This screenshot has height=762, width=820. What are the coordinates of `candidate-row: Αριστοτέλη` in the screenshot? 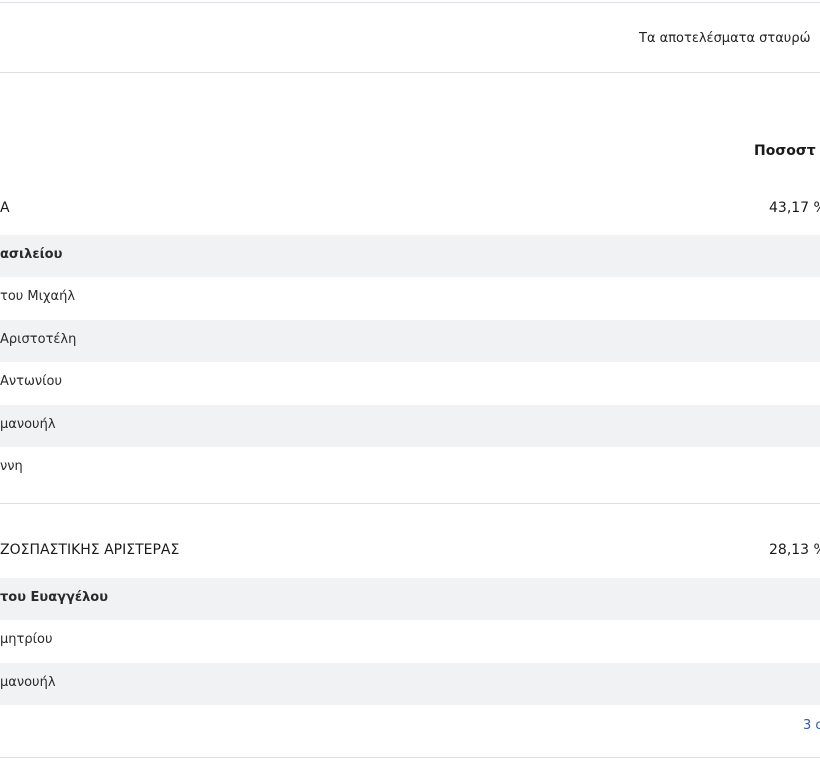 It's located at (410, 341).